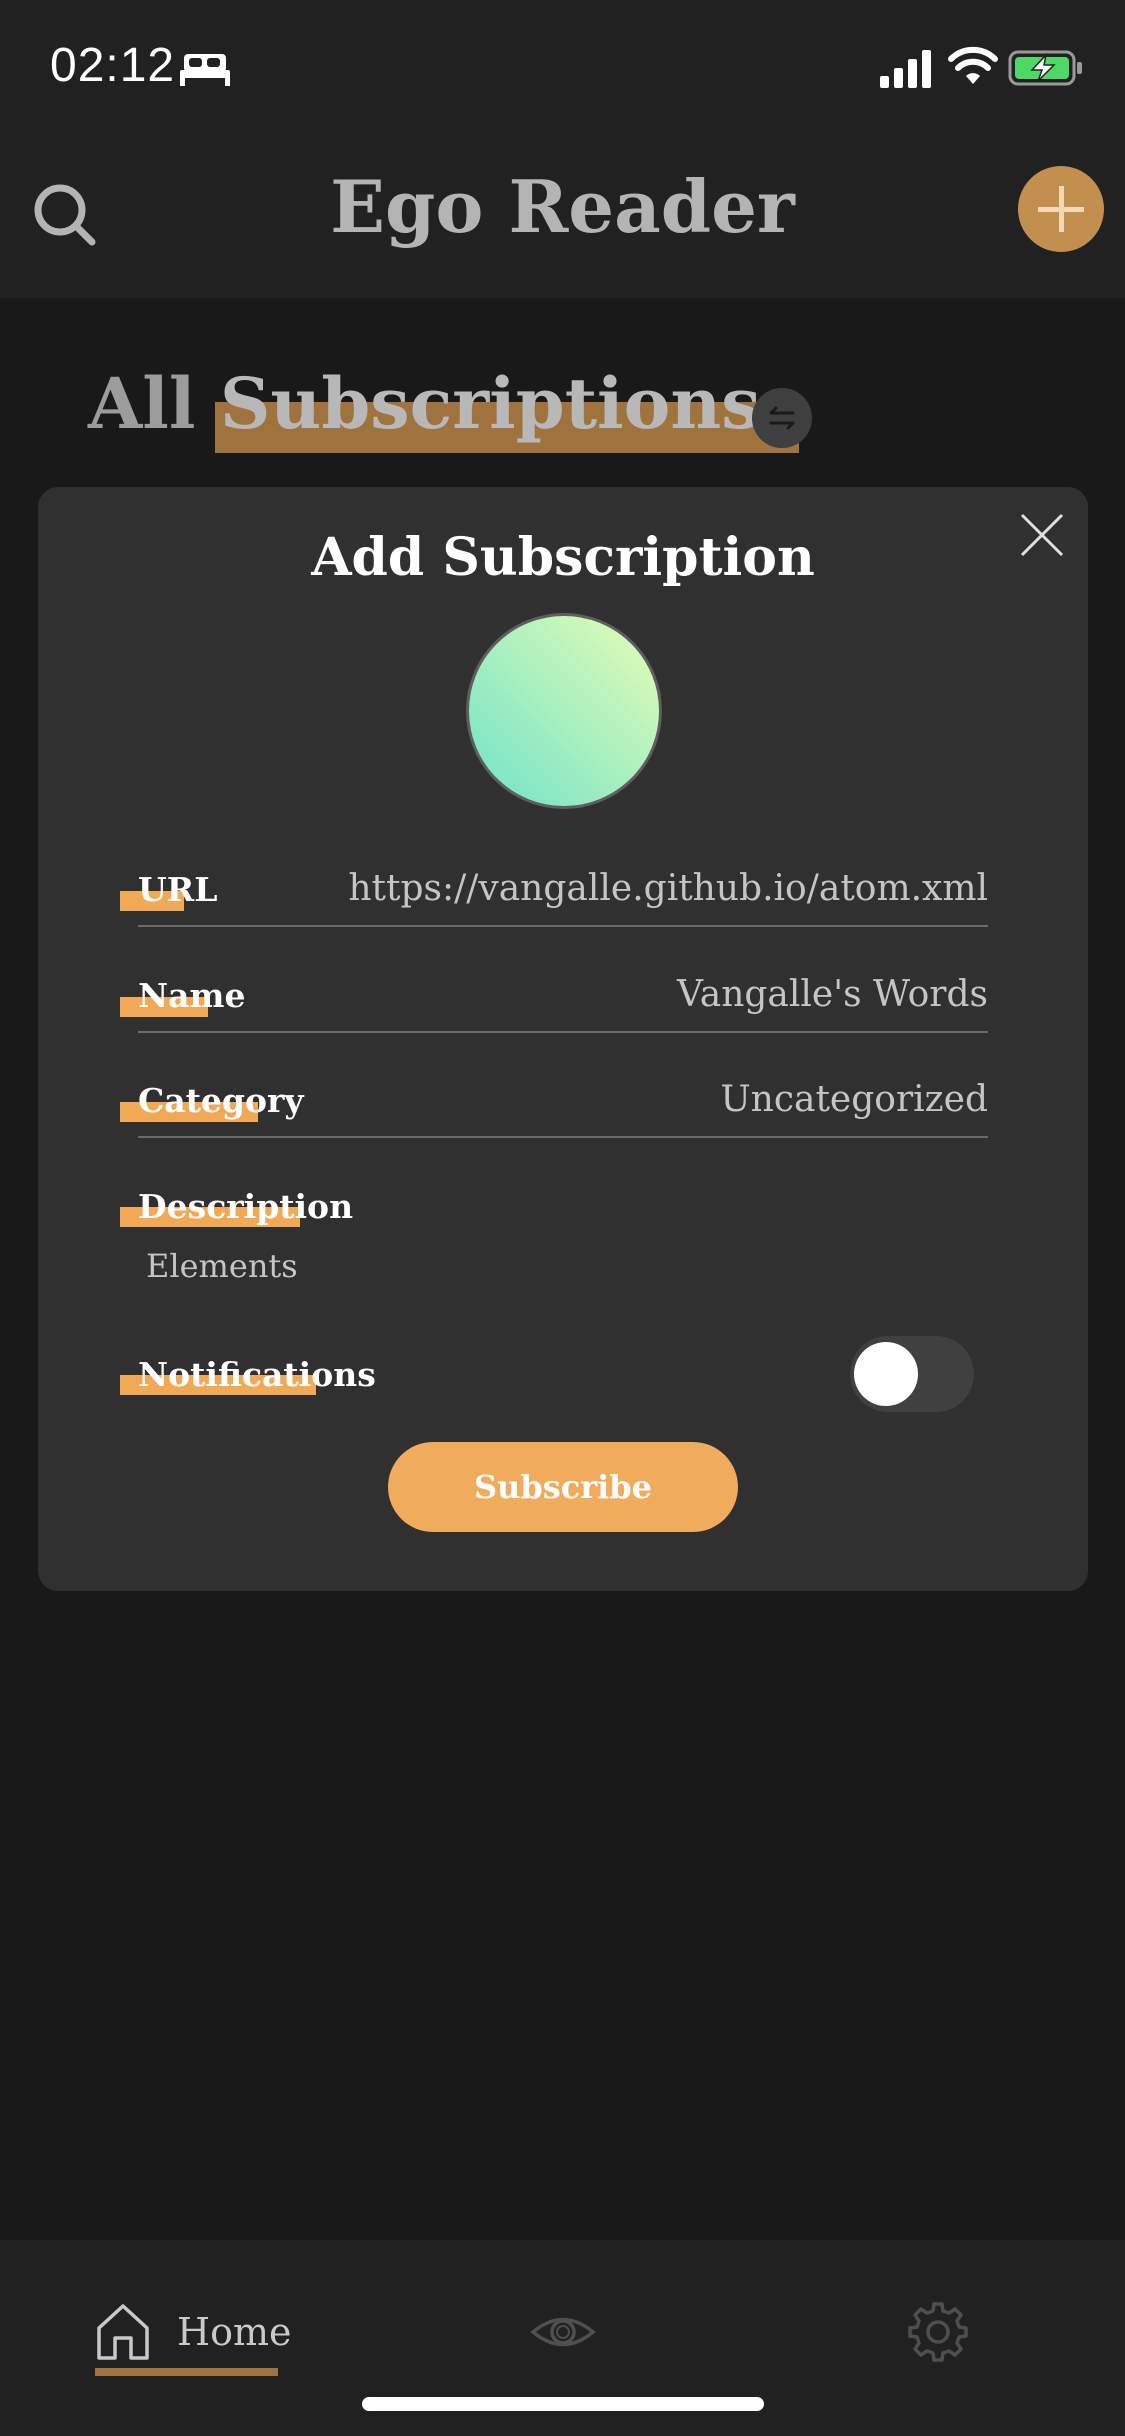 This screenshot has height=2436, width=1125. What do you see at coordinates (854, 1099) in the screenshot?
I see `category-select: Uncategorized` at bounding box center [854, 1099].